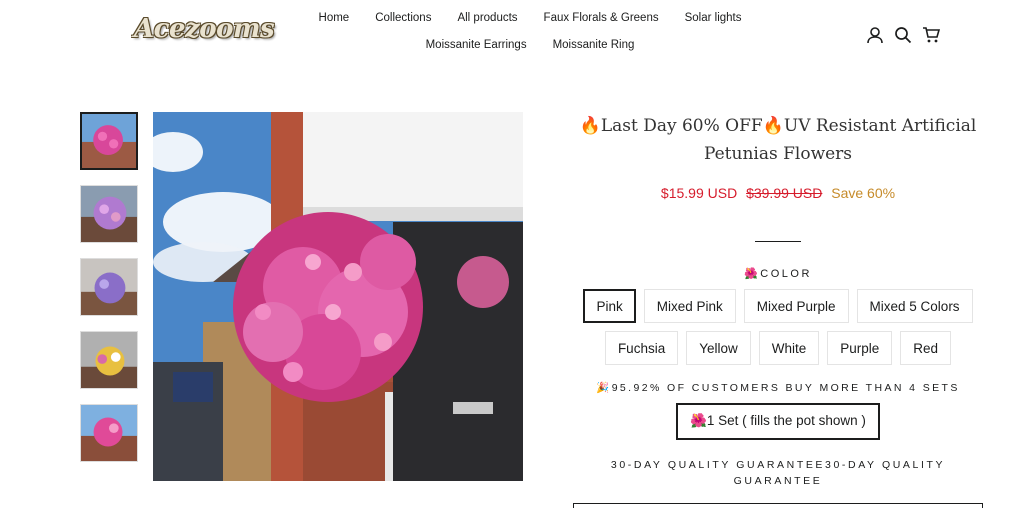 The width and height of the screenshot is (1024, 508). I want to click on product-thumbnails, so click(110, 297).